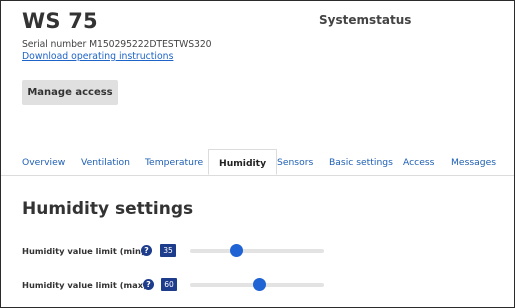 The width and height of the screenshot is (515, 308). I want to click on download-instructions-link: Download operating instructions, so click(97, 56).